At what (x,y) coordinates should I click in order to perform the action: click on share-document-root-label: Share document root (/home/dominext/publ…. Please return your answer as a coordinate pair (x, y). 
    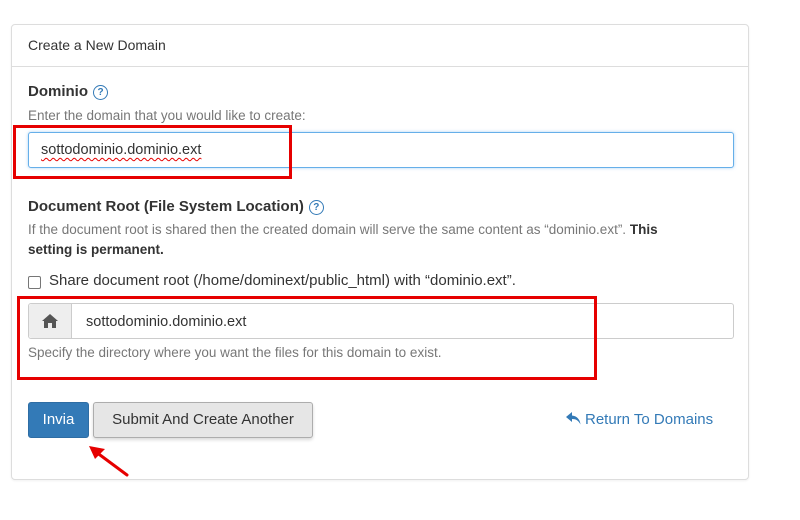
    Looking at the image, I should click on (282, 280).